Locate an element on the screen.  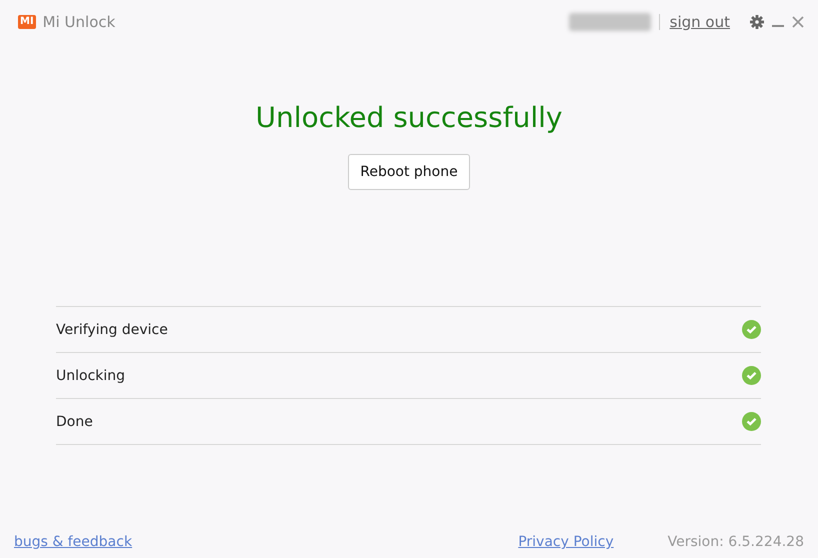
version-text: Version: 6.5.224.28 is located at coordinates (736, 542).